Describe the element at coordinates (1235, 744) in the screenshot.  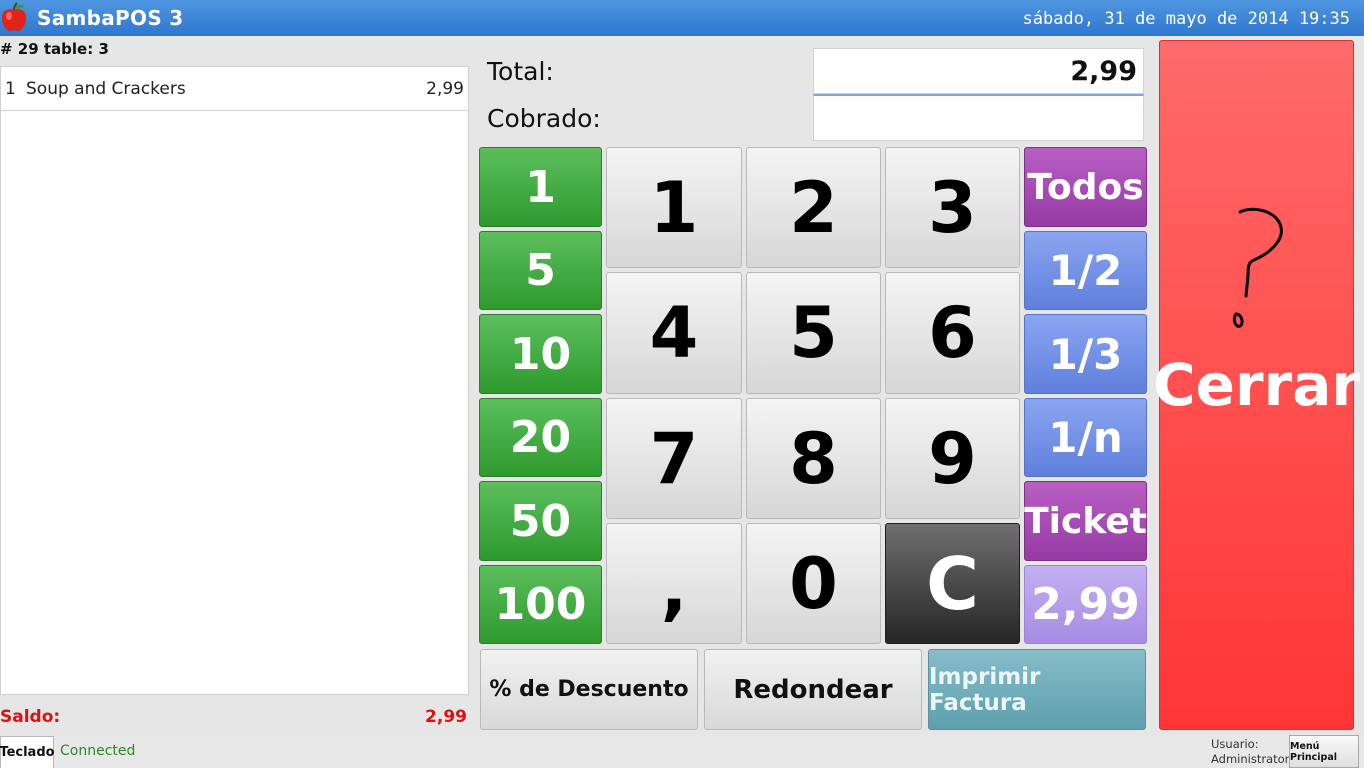
I see `user-label: Usuario:` at that location.